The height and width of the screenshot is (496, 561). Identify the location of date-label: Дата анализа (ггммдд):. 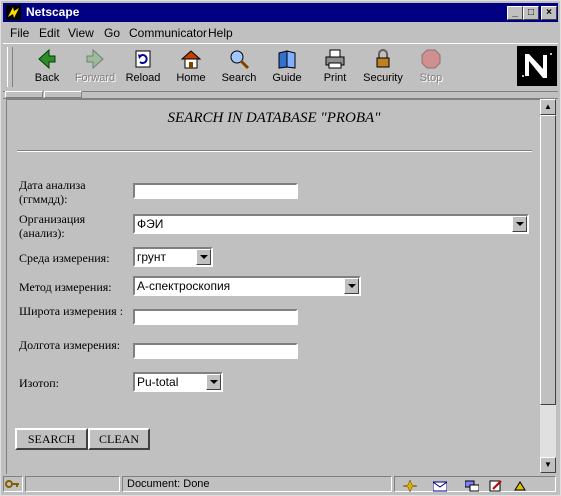
(52, 192).